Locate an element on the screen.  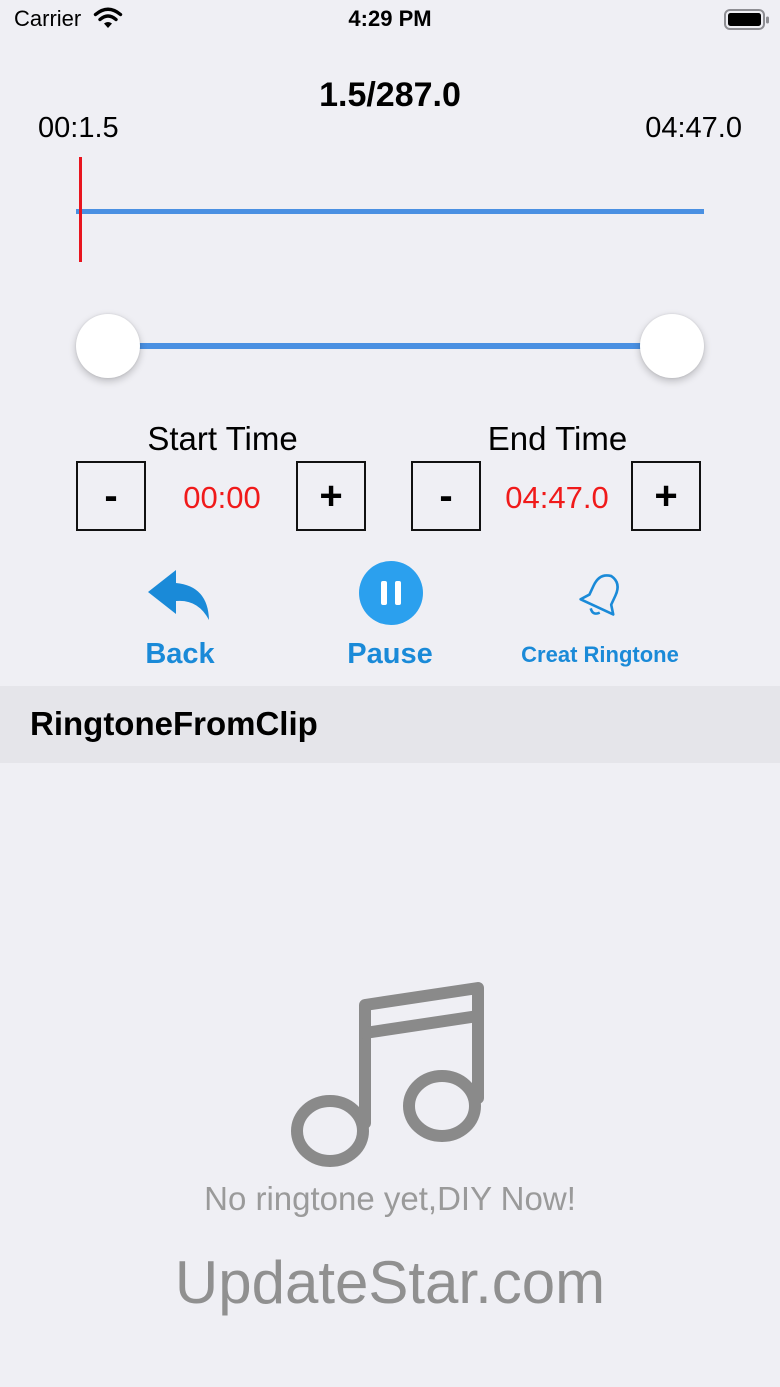
create-ringtone-label: Creat Ringtone is located at coordinates (600, 654).